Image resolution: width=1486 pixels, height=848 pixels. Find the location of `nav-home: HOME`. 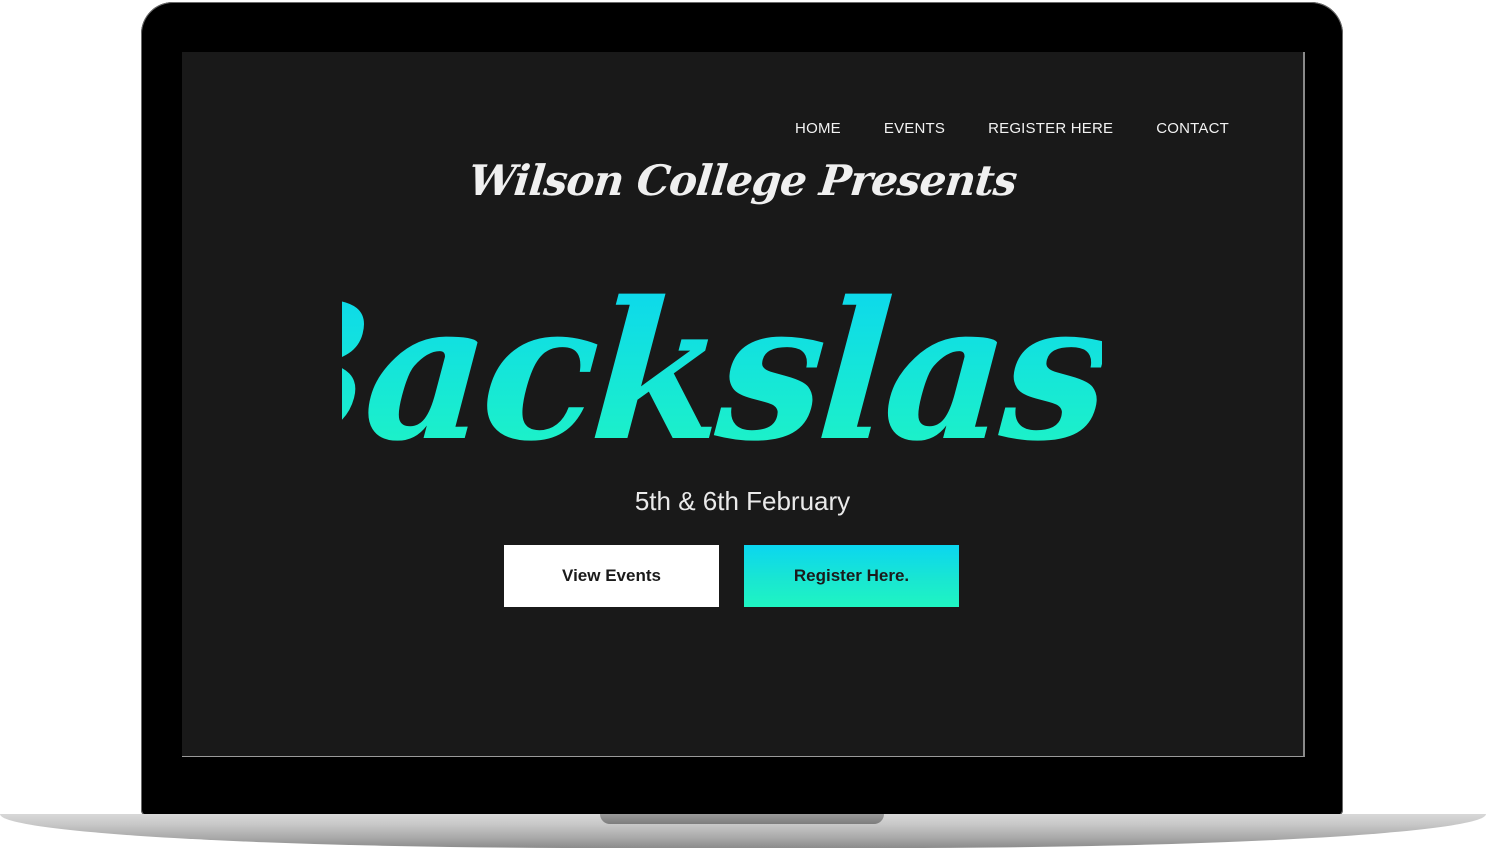

nav-home: HOME is located at coordinates (818, 128).